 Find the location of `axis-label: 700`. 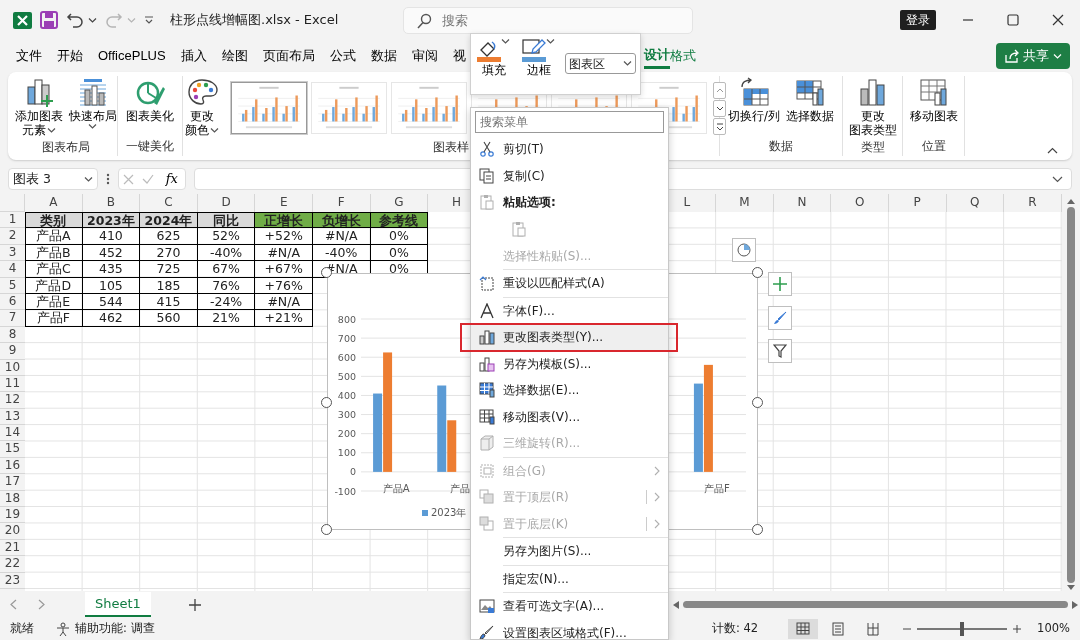

axis-label: 700 is located at coordinates (346, 338).